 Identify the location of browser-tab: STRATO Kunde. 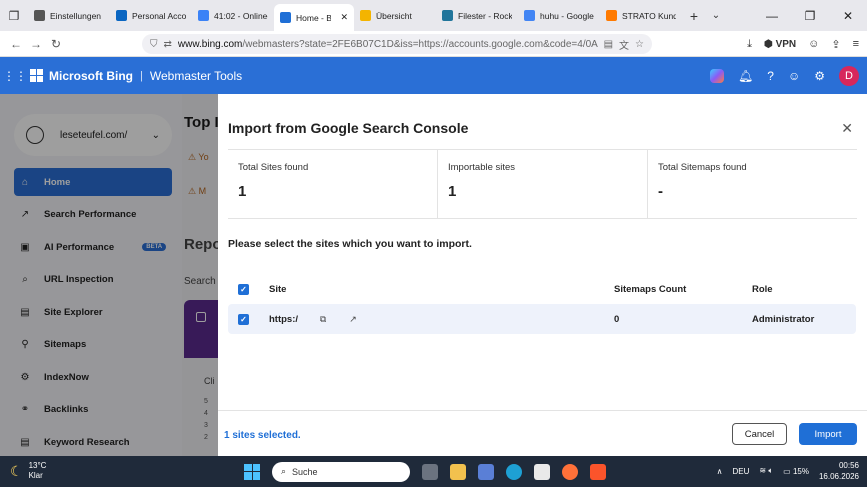
(641, 16).